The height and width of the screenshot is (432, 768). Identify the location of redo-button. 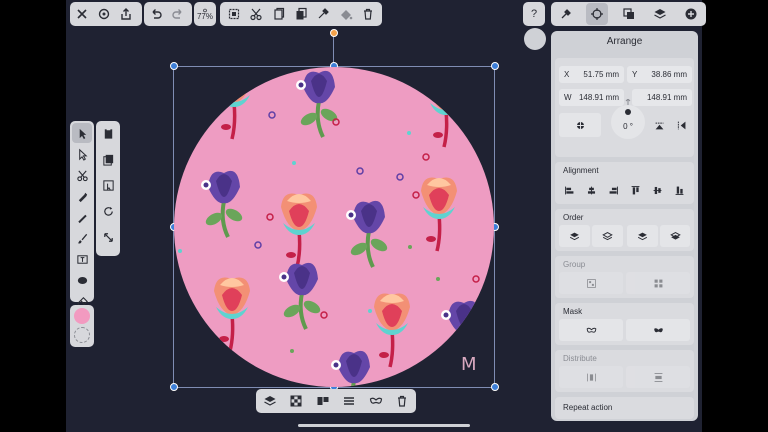
(178, 14).